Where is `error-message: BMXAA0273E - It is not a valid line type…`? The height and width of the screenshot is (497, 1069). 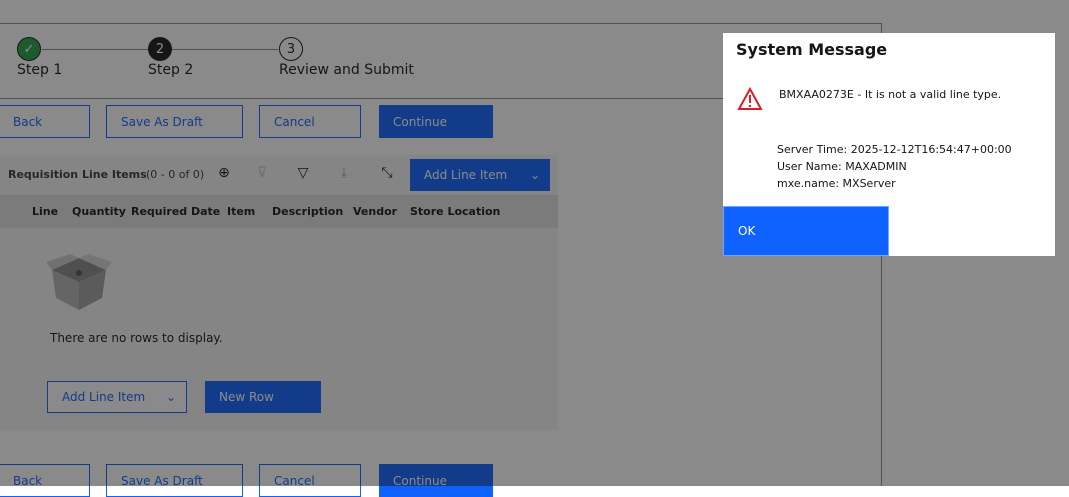 error-message: BMXAA0273E - It is not a valid line type… is located at coordinates (890, 94).